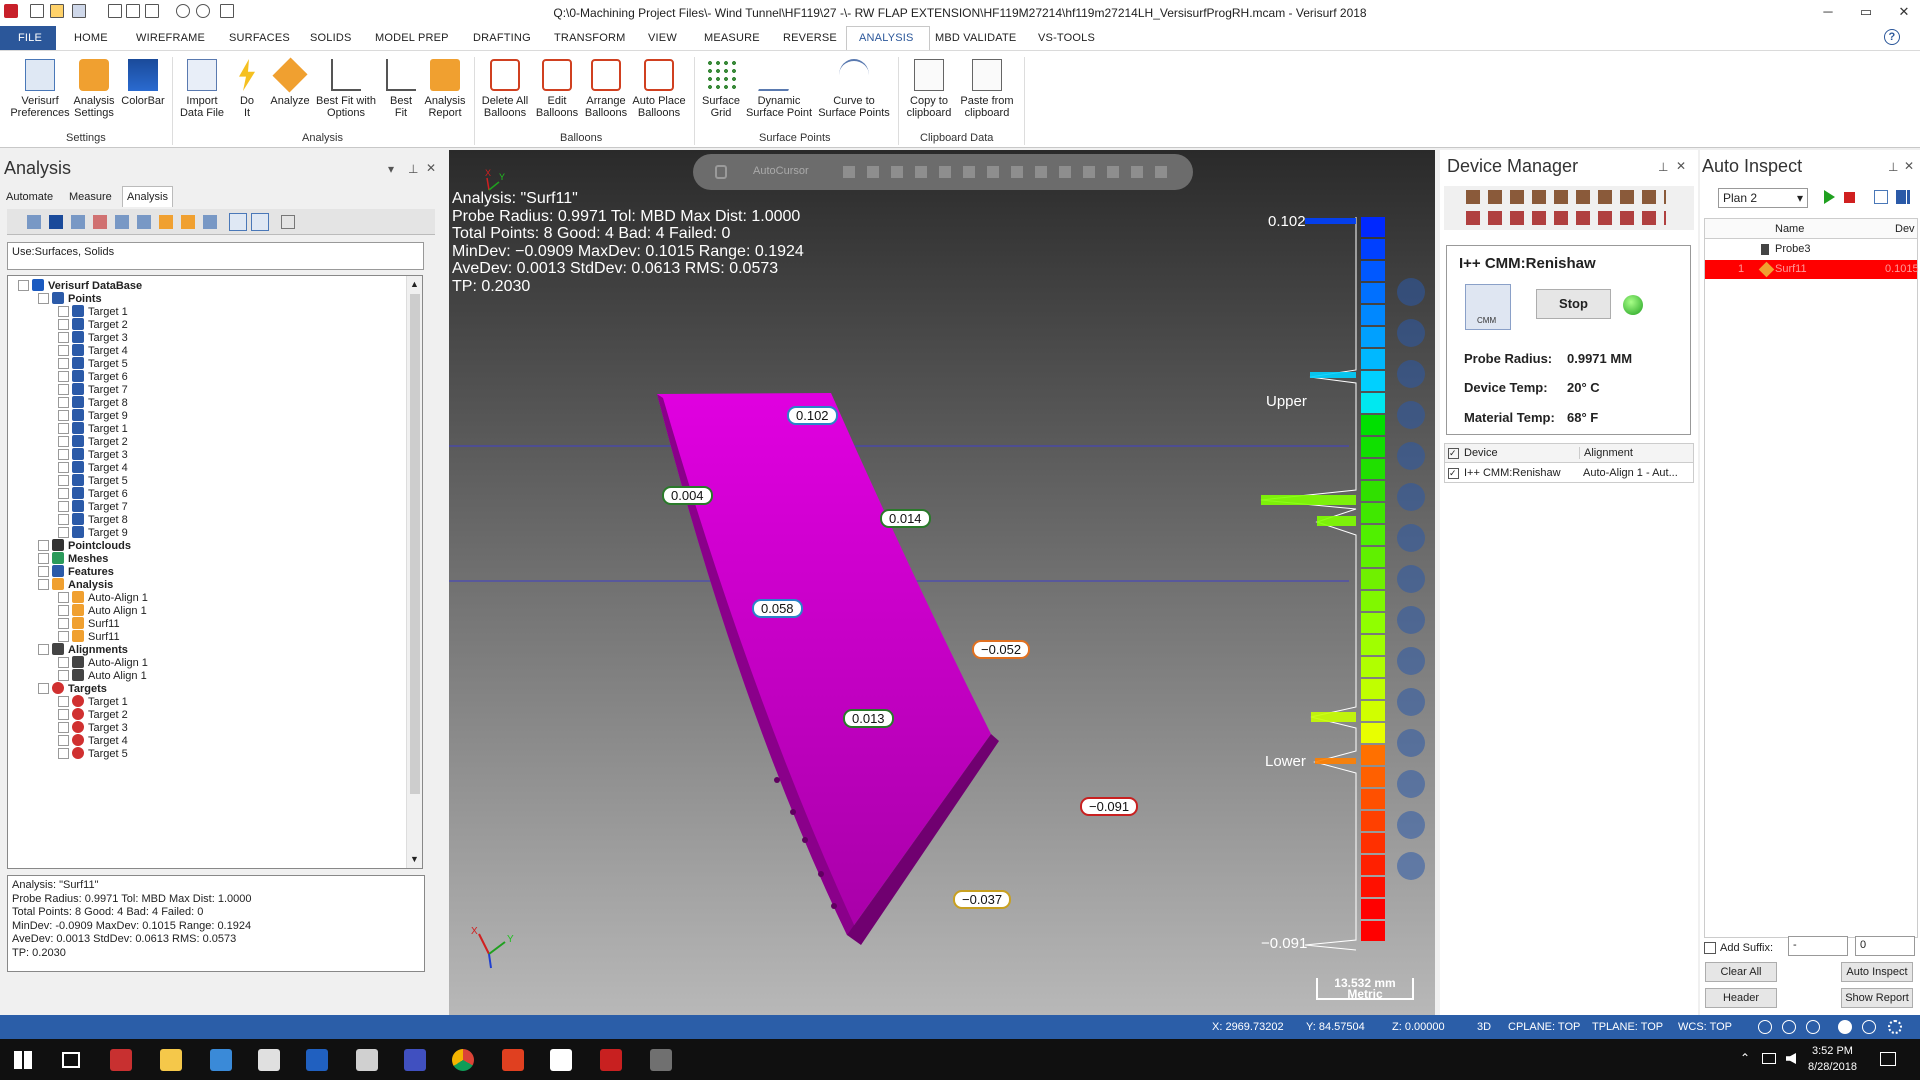 The height and width of the screenshot is (1080, 1920). What do you see at coordinates (1745, 1058) in the screenshot?
I see `tray-chevron-icon: ⌃` at bounding box center [1745, 1058].